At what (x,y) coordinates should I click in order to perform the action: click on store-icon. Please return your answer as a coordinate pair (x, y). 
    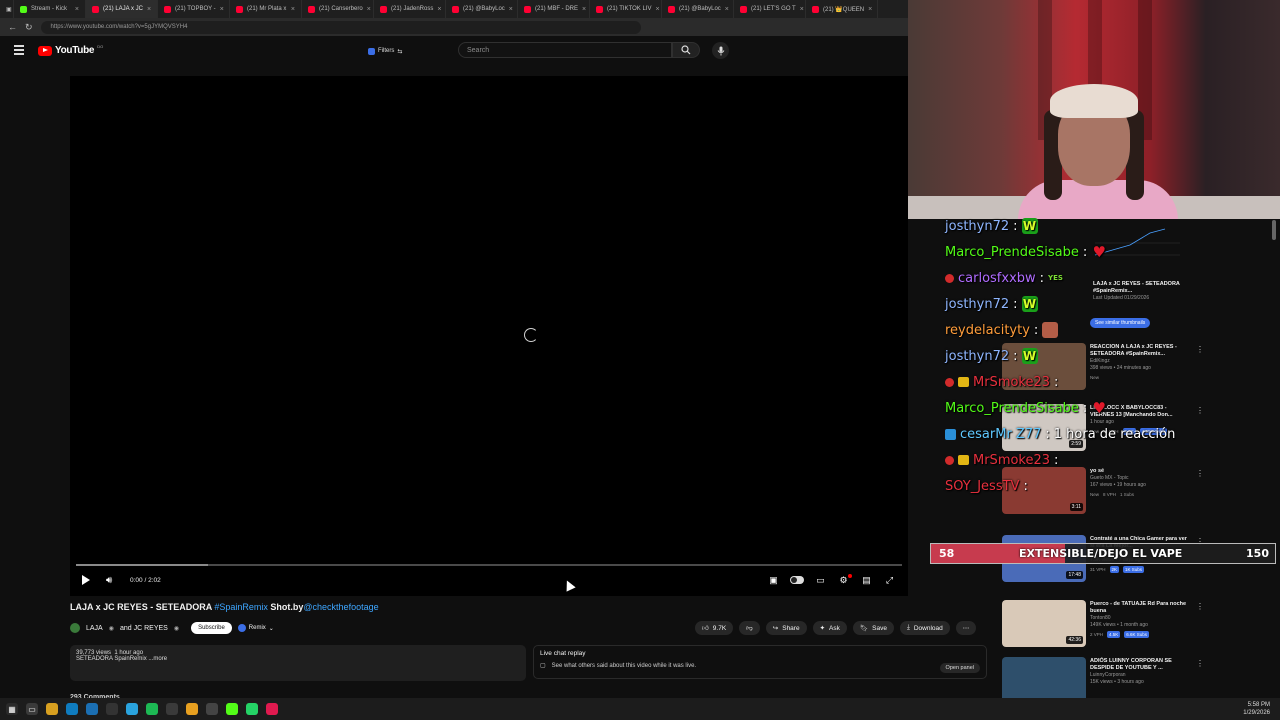
    Looking at the image, I should click on (92, 709).